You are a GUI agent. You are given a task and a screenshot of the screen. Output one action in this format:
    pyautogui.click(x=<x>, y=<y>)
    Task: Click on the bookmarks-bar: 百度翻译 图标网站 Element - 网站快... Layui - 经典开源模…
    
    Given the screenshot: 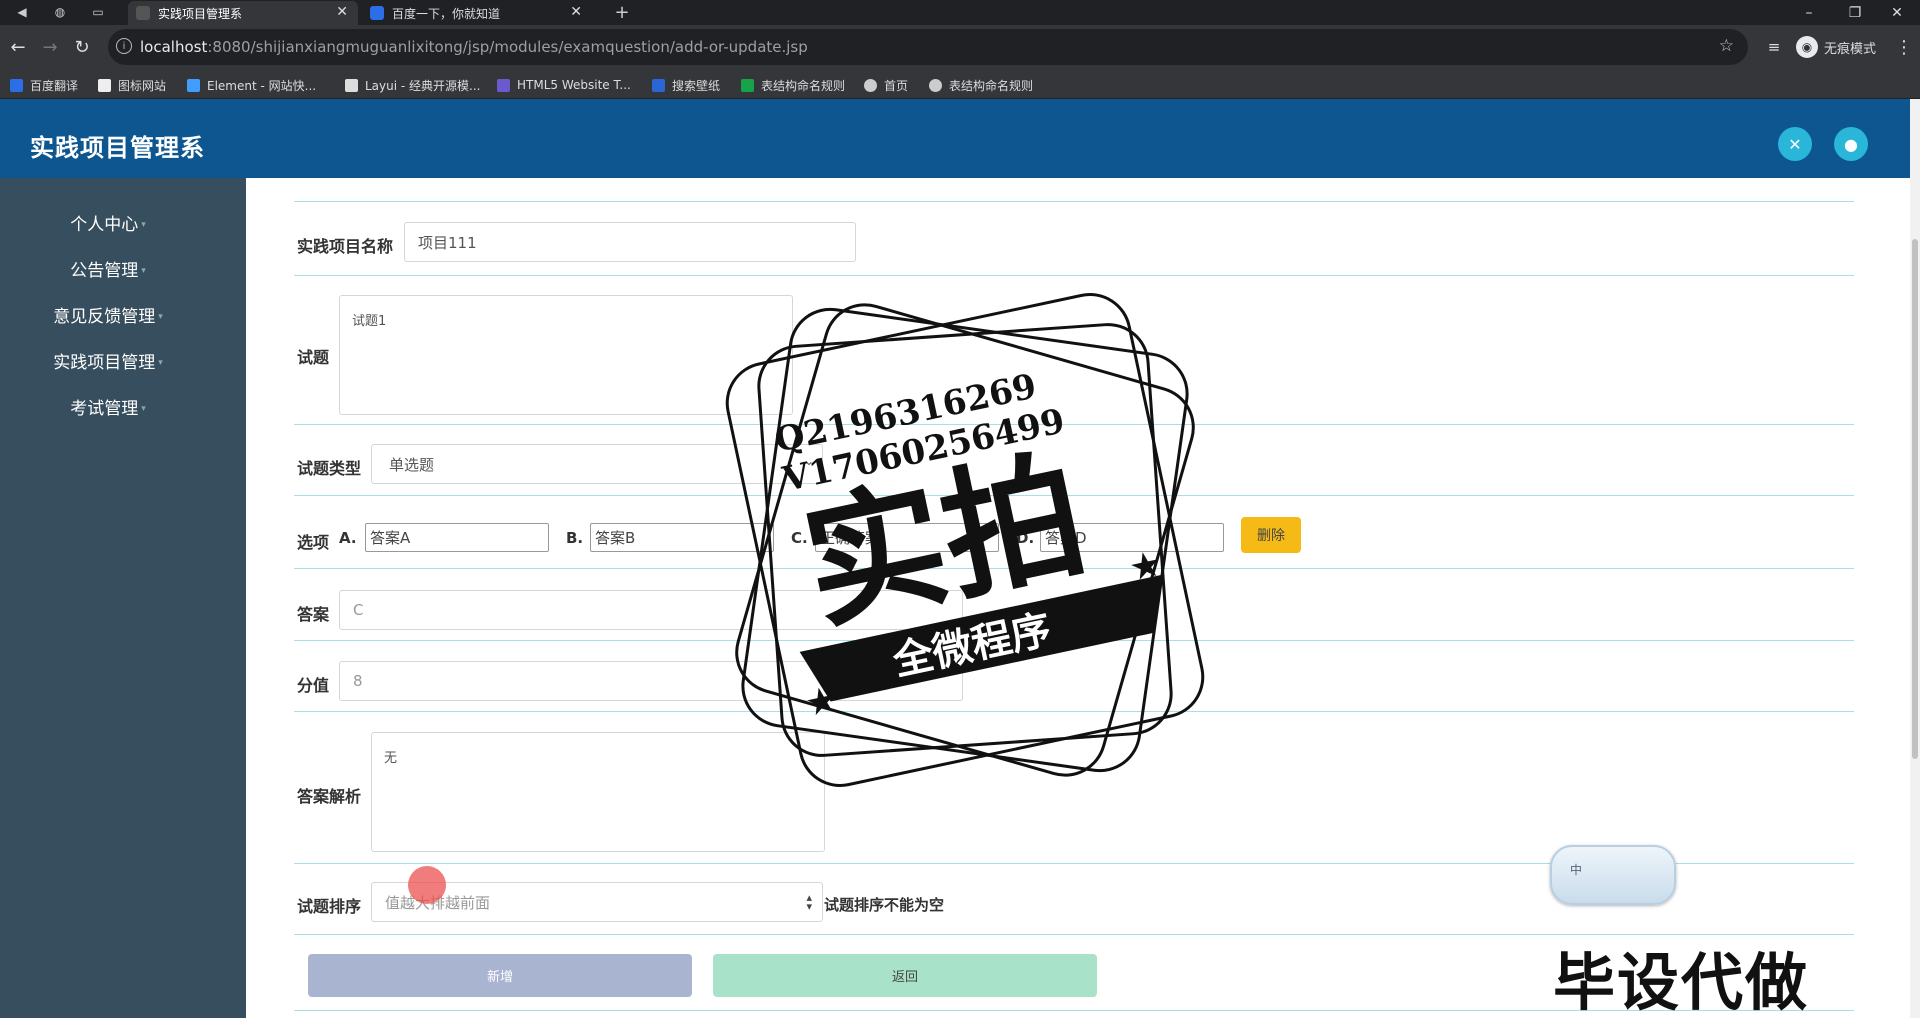 What is the action you would take?
    pyautogui.click(x=960, y=84)
    